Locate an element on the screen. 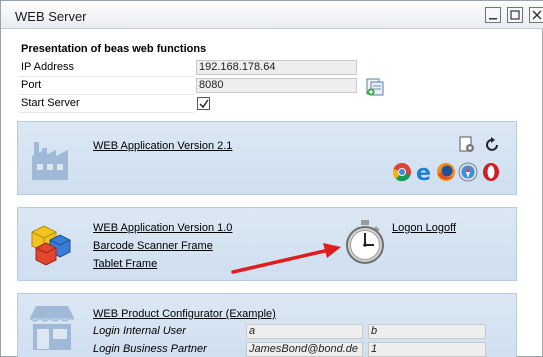 The width and height of the screenshot is (543, 357). maximize-button is located at coordinates (515, 15).